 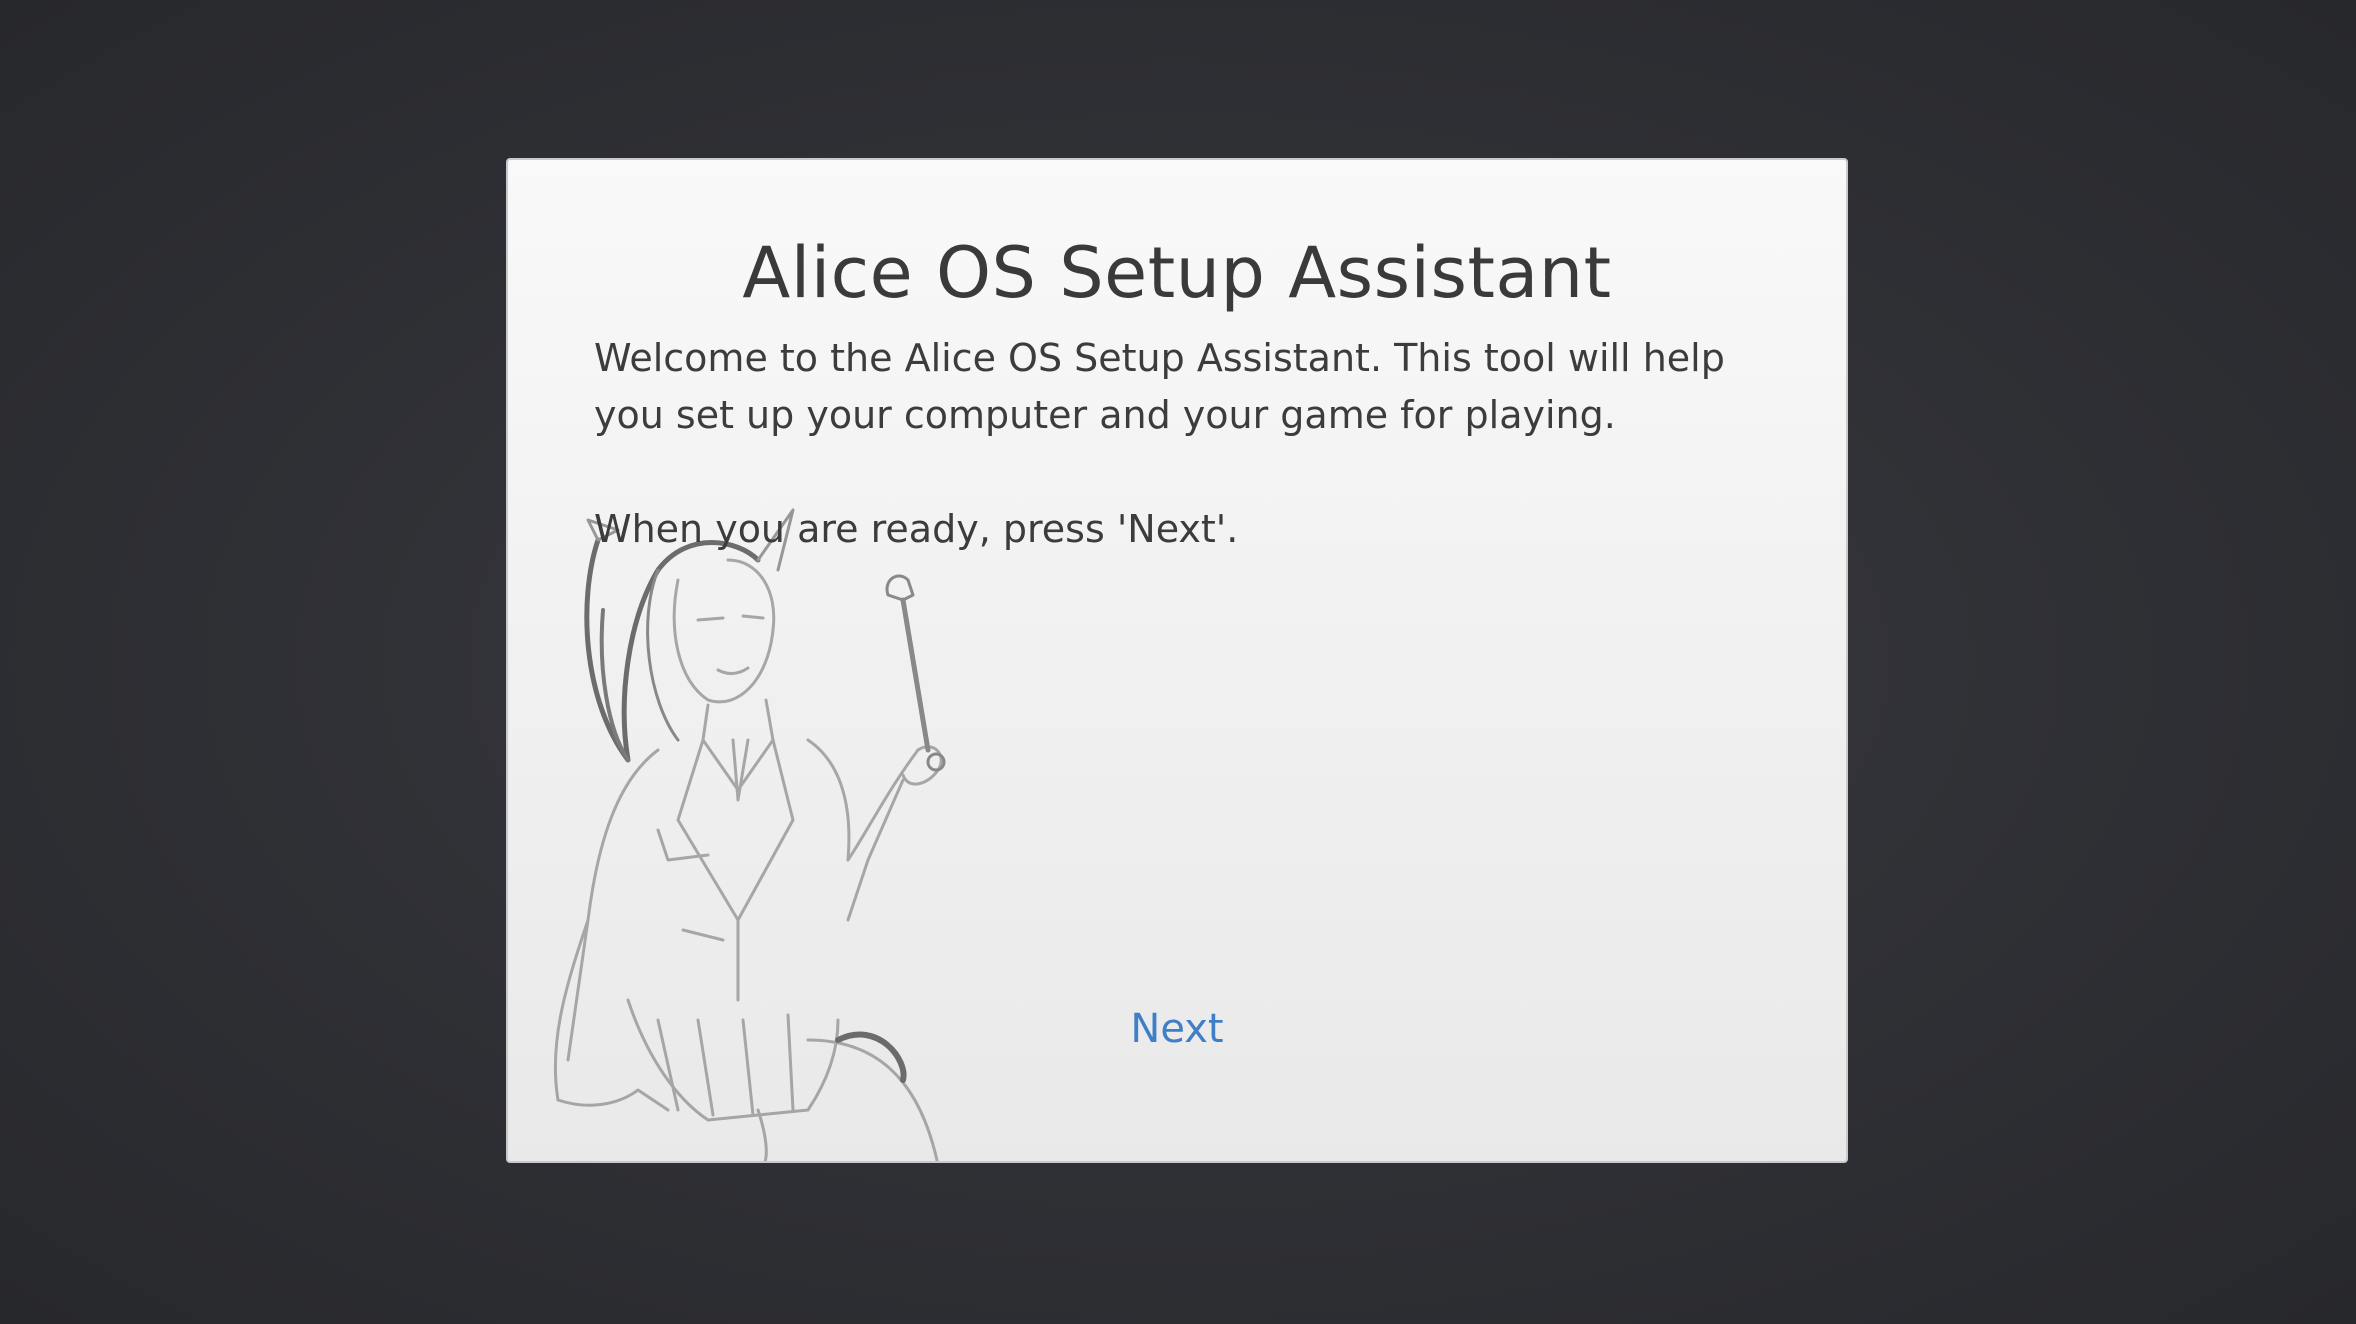 I want to click on instruction-paragraph: When you are ready, press 'Next'., so click(x=916, y=529).